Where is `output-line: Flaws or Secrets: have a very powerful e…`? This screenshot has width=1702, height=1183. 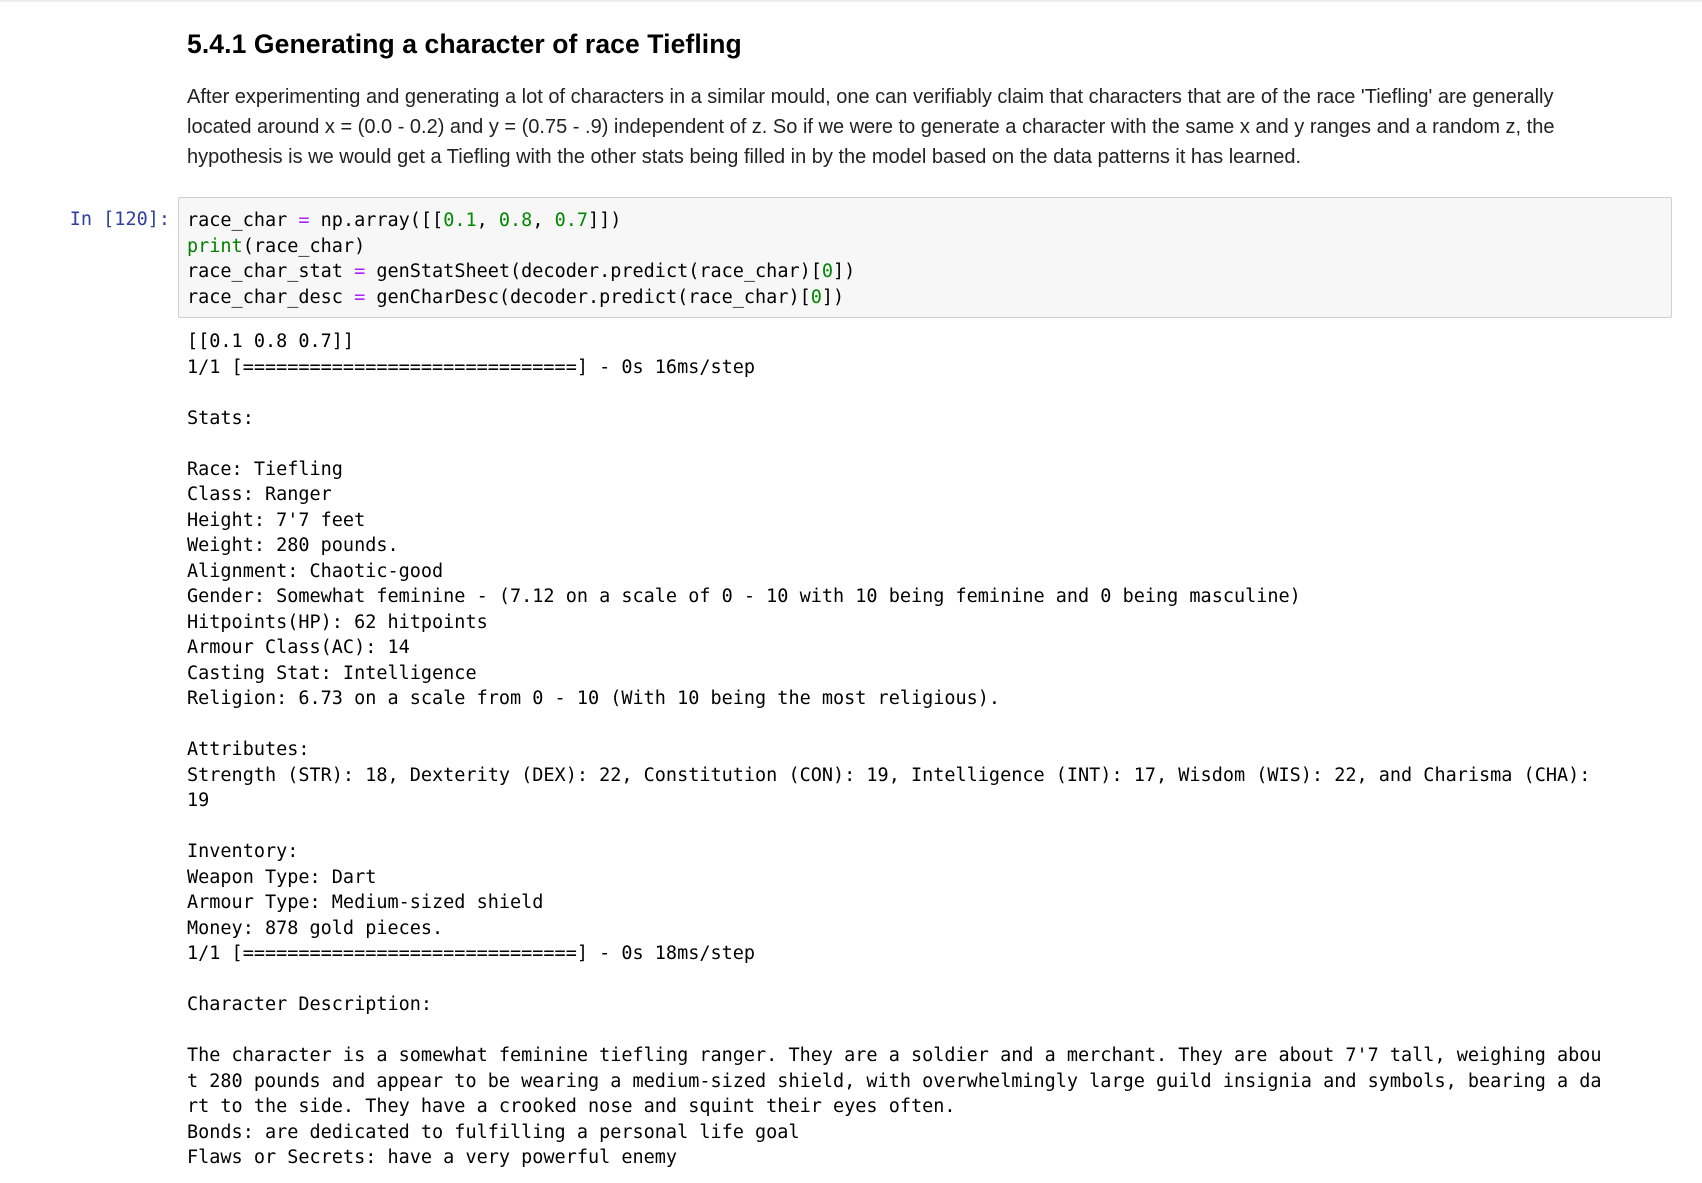
output-line: Flaws or Secrets: have a very powerful e… is located at coordinates (432, 1157).